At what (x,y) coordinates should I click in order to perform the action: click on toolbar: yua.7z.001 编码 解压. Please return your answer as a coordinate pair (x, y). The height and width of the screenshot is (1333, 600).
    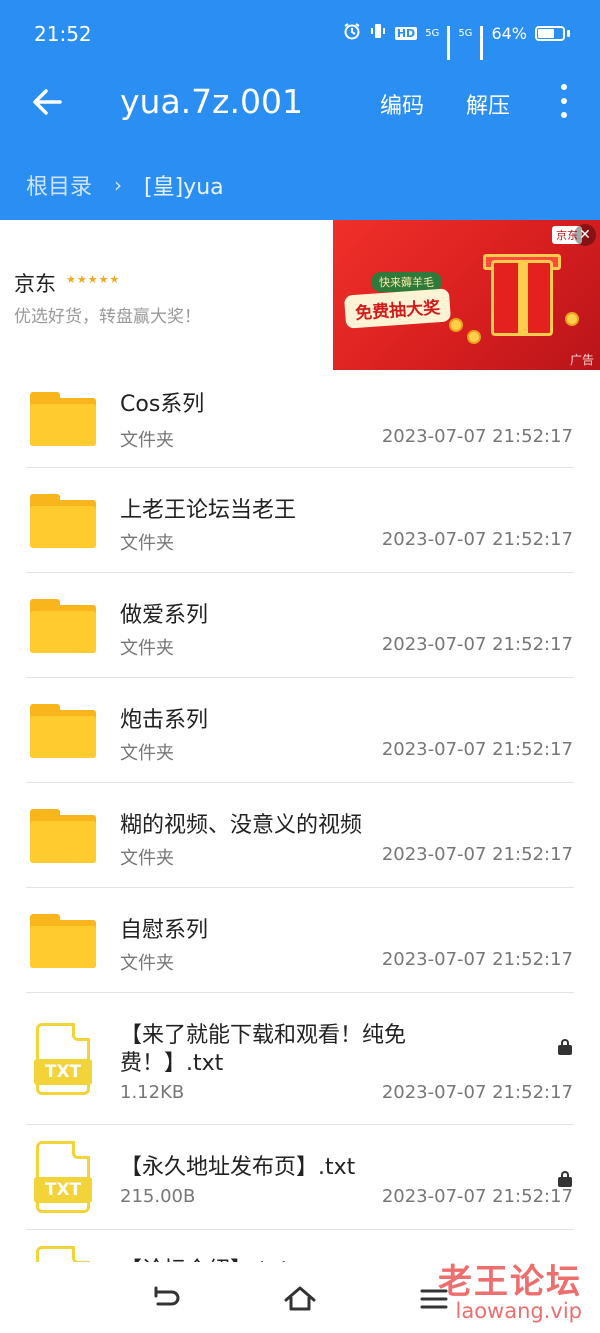
    Looking at the image, I should click on (300, 103).